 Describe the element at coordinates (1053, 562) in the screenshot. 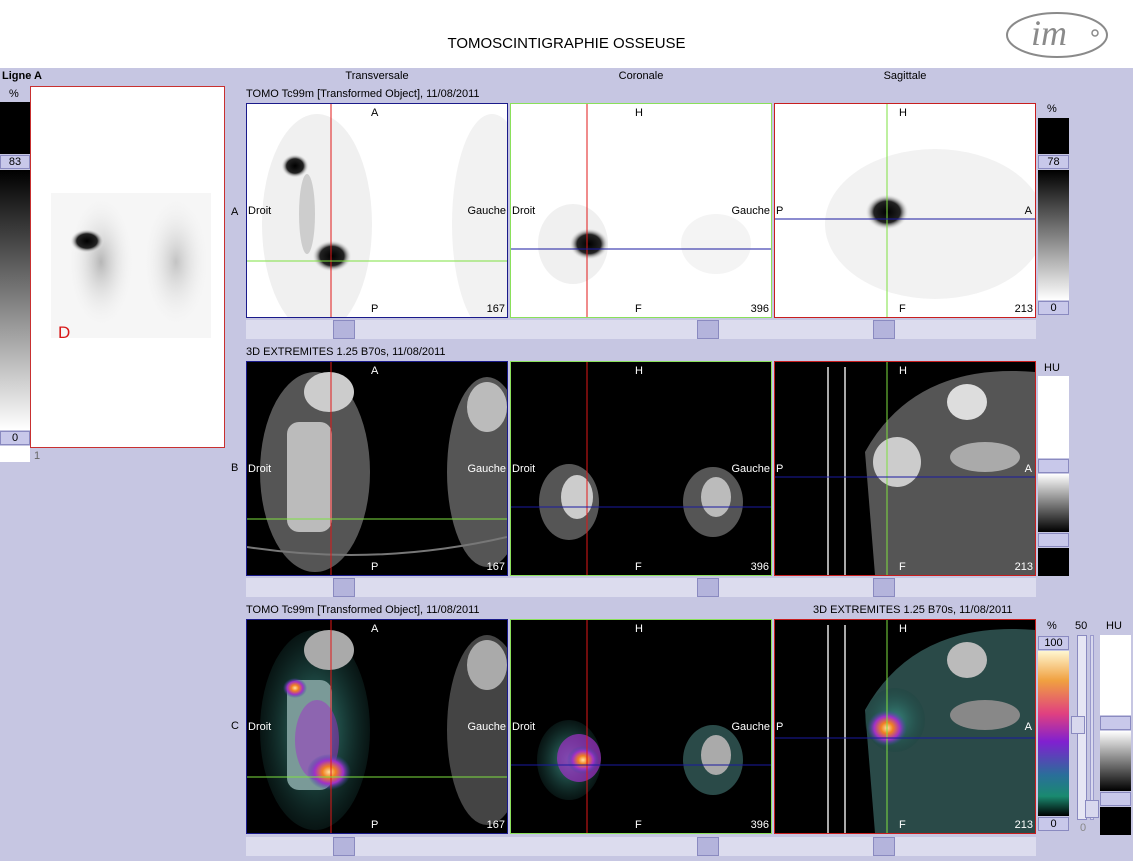

I see `scale-b-bar-bottom` at that location.